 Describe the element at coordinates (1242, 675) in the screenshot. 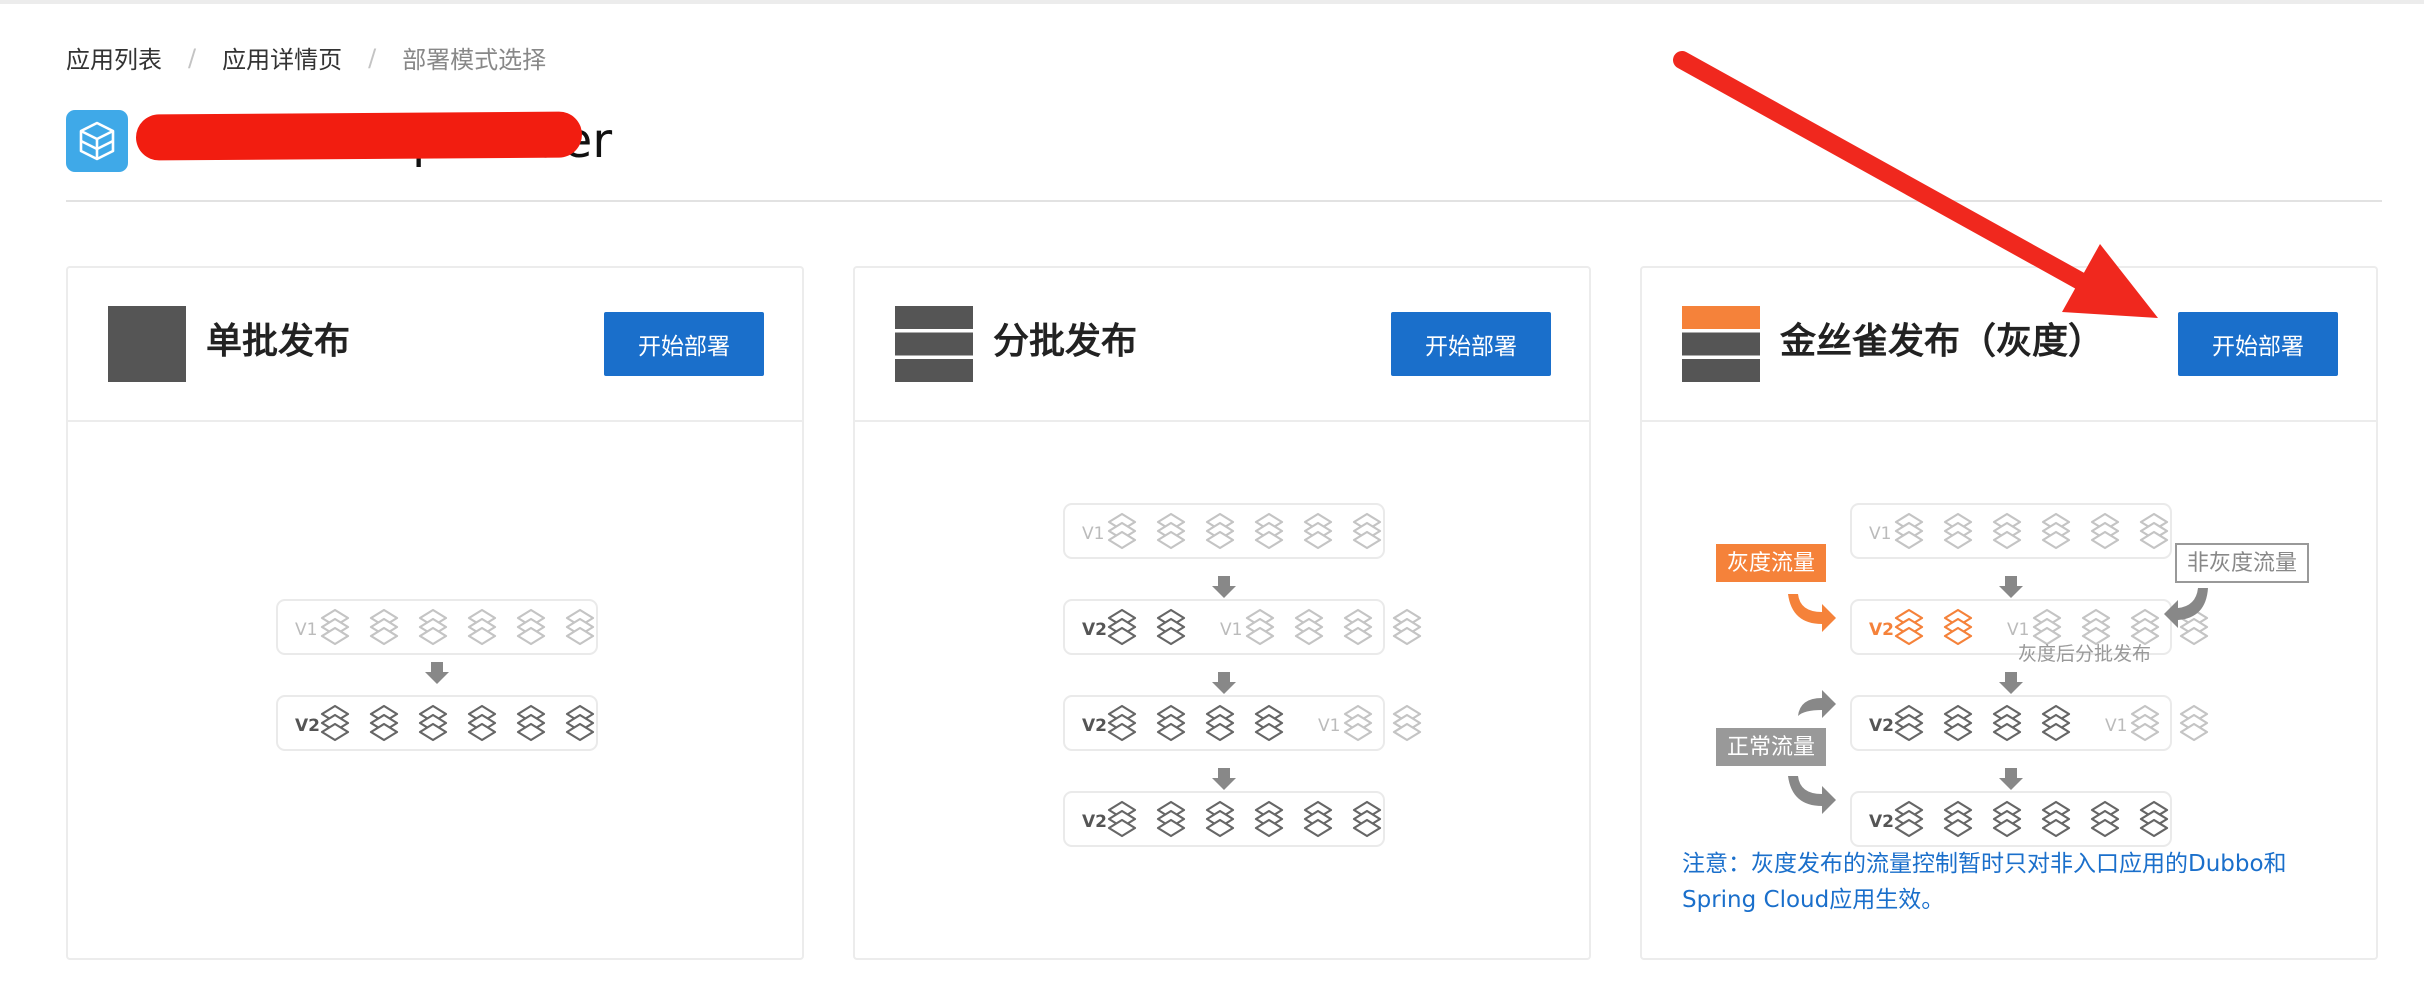

I see `multi-batch-diagram: V1 V2 V1 V2 V1 V2` at that location.